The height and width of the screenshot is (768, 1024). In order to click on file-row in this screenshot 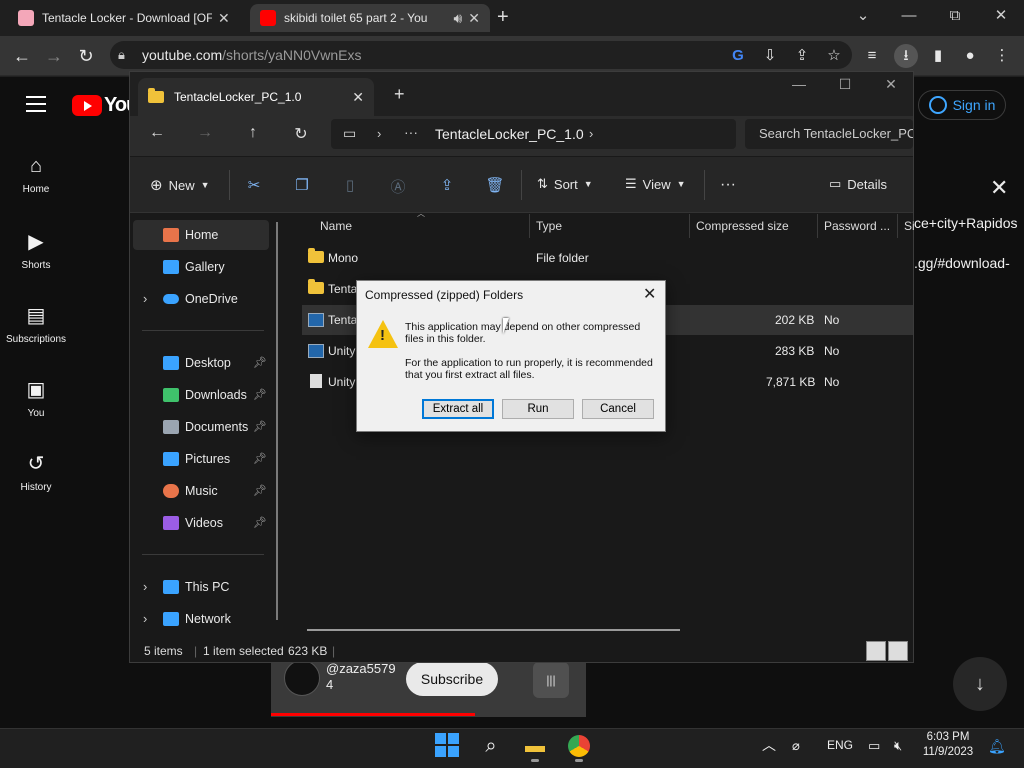, I will do `click(607, 258)`.